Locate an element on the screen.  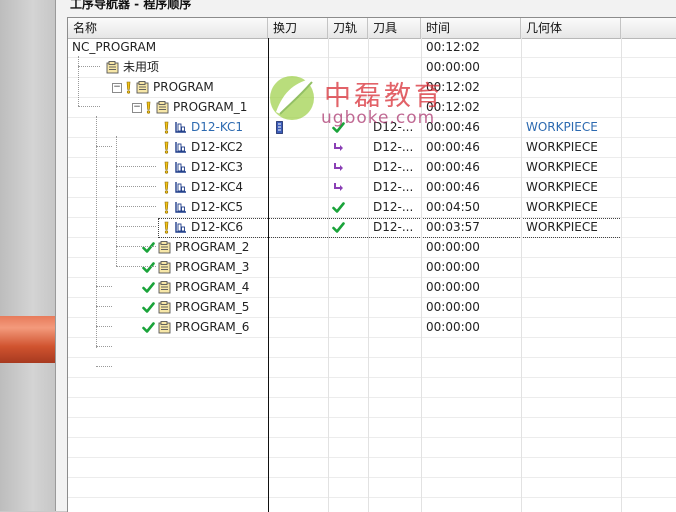
row-name: PROGRAM_3 is located at coordinates (212, 267).